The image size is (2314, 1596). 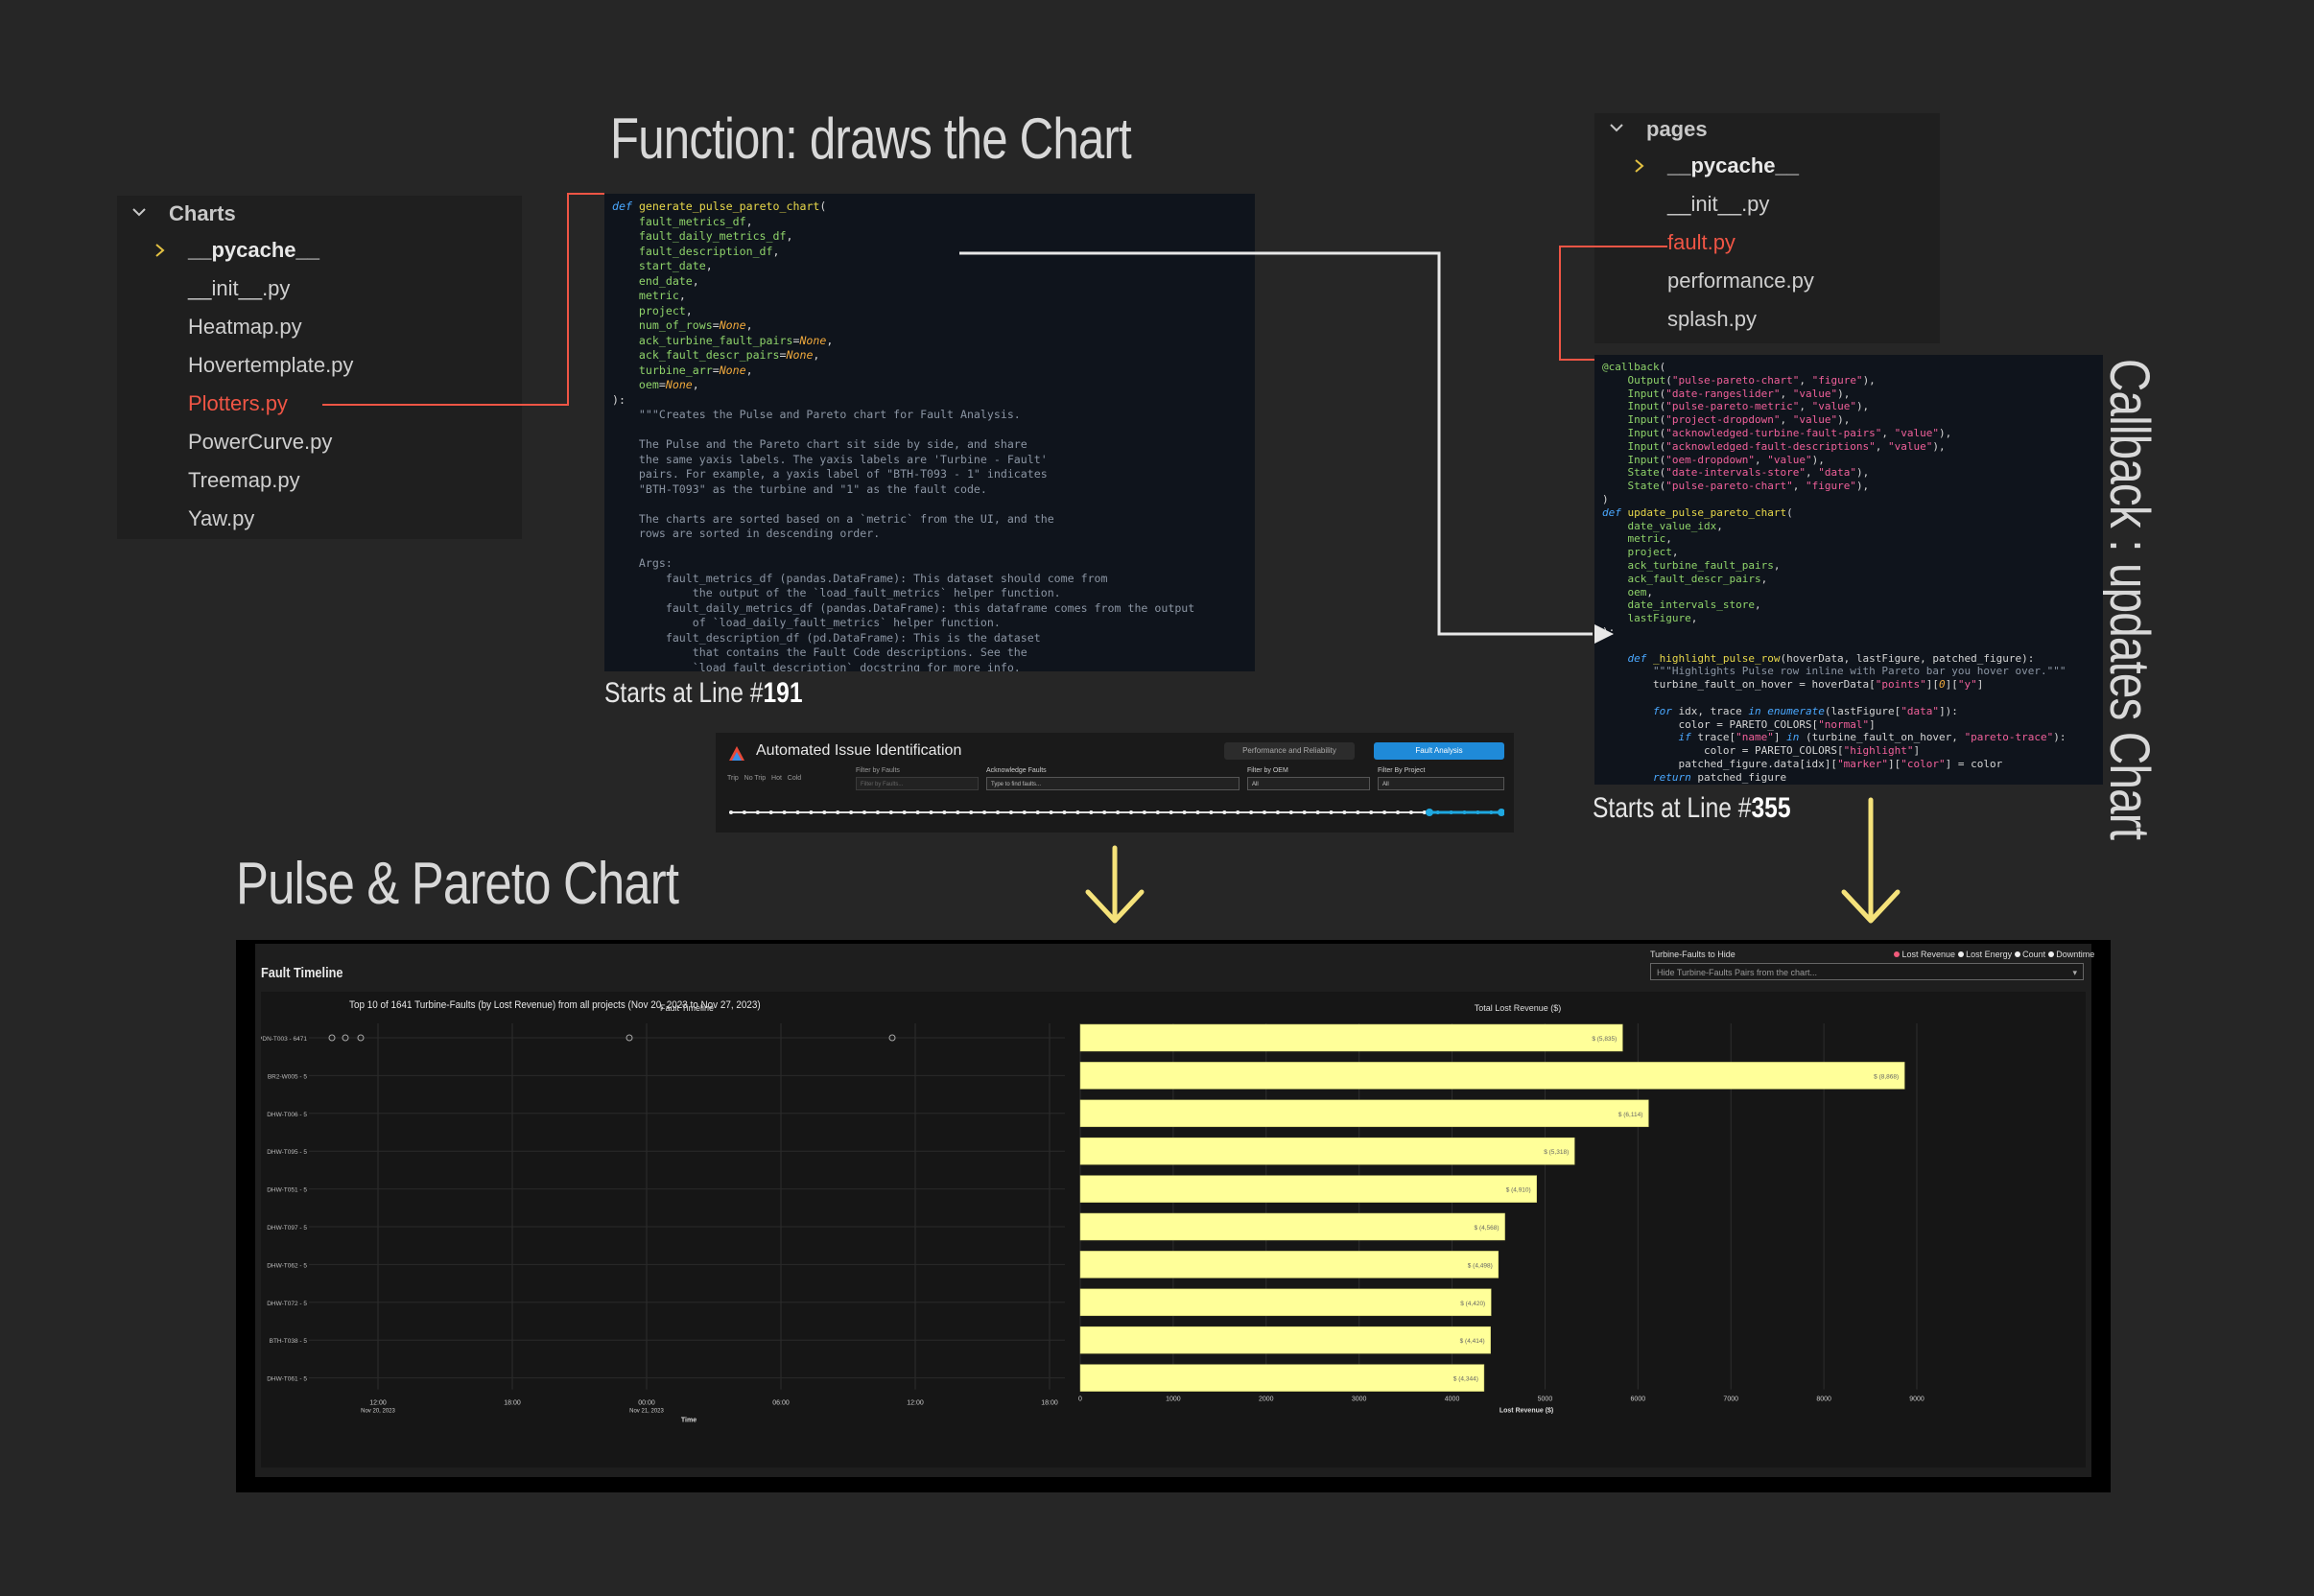 What do you see at coordinates (1441, 783) in the screenshot?
I see `project-dropdown: All` at bounding box center [1441, 783].